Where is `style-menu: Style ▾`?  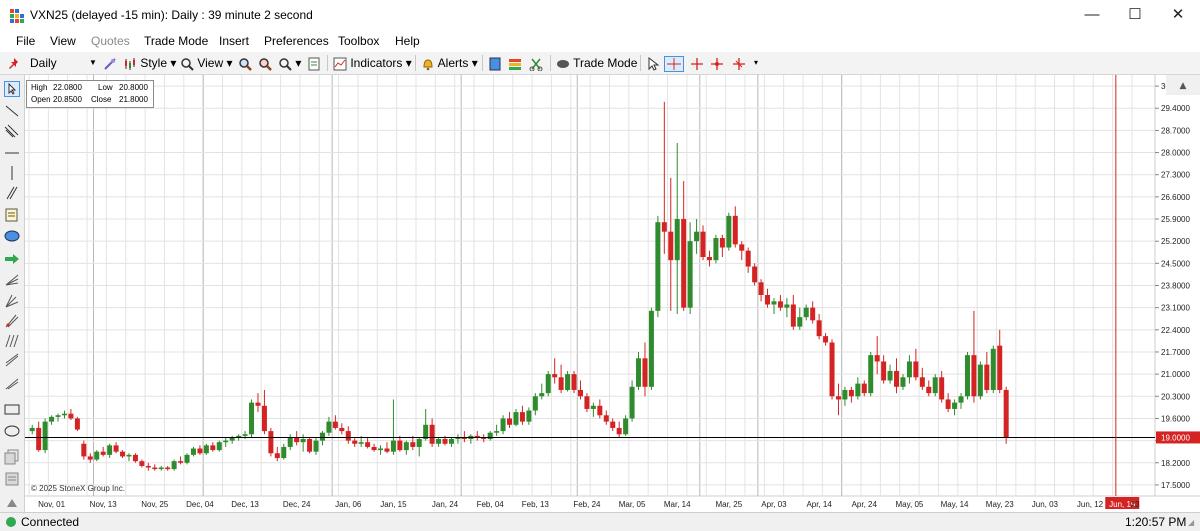 style-menu: Style ▾ is located at coordinates (149, 63).